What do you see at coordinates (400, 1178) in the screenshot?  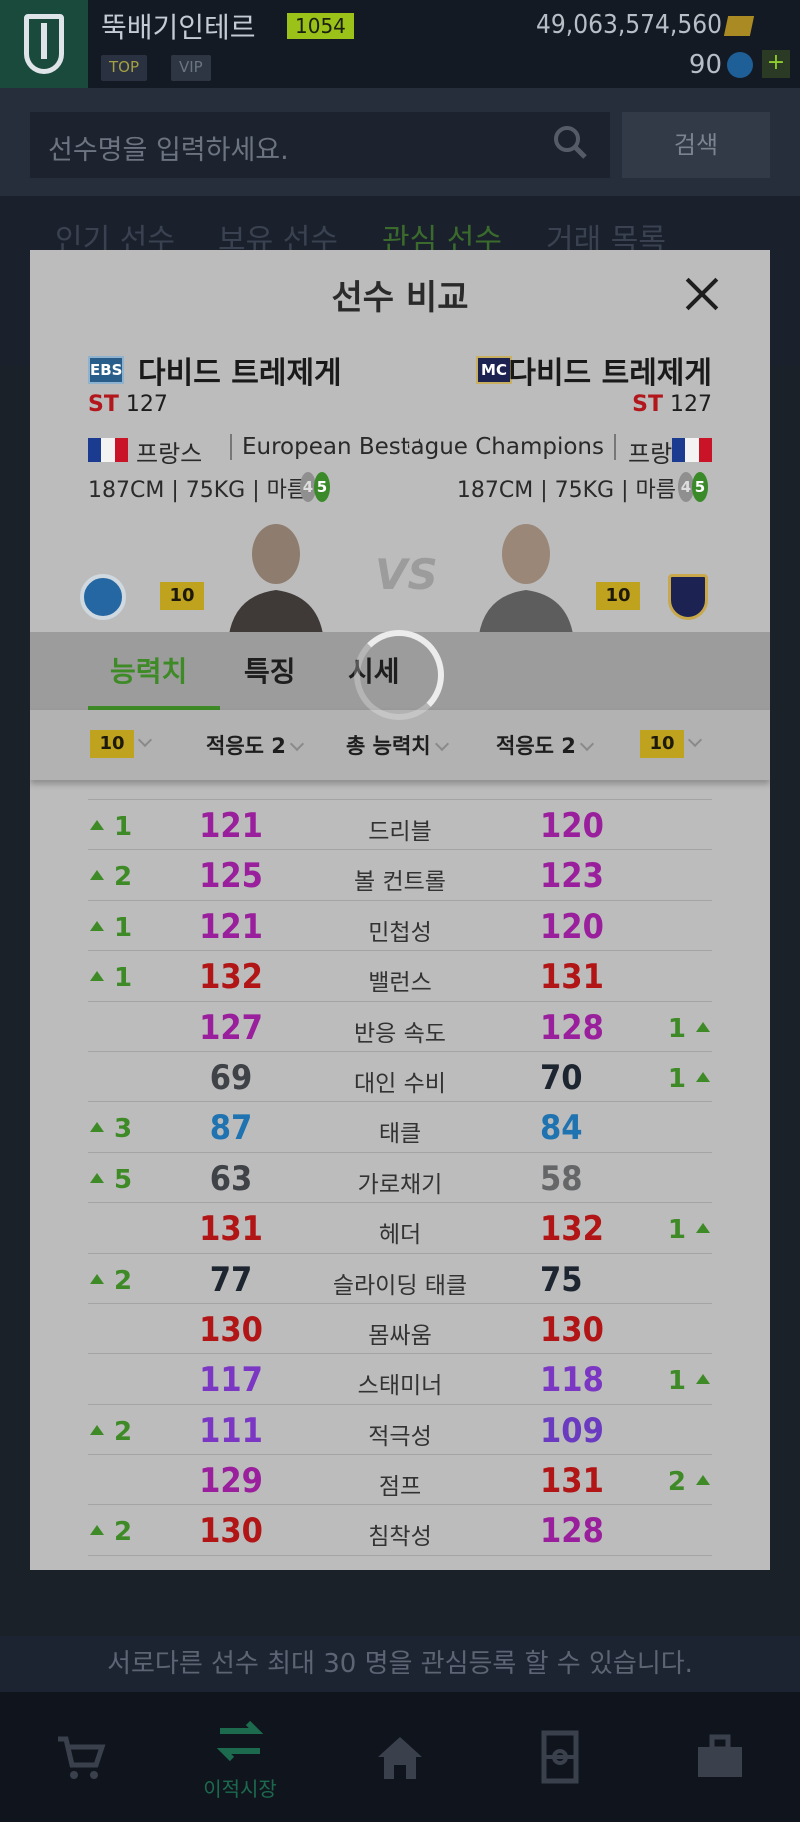 I see `stat-row: 5 63 가로채기 58` at bounding box center [400, 1178].